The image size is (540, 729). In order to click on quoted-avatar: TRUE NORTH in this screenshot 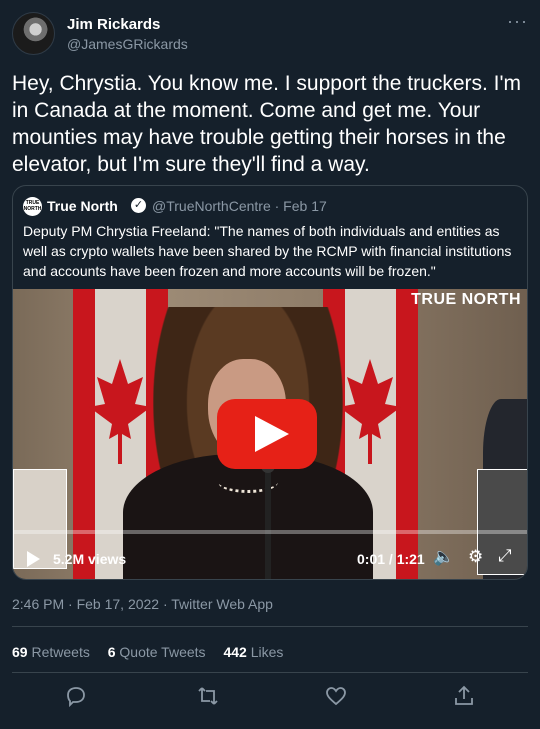, I will do `click(32, 206)`.